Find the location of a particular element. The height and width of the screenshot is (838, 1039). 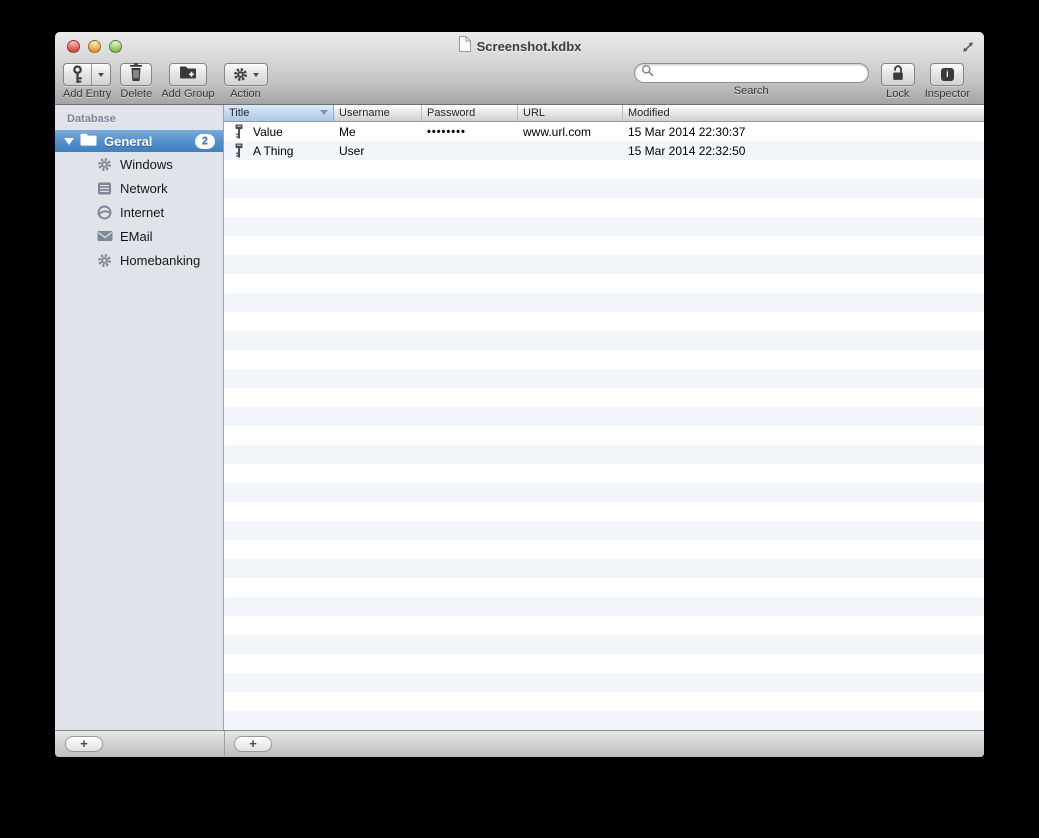

sidebar-item-windows: Windows is located at coordinates (139, 164).